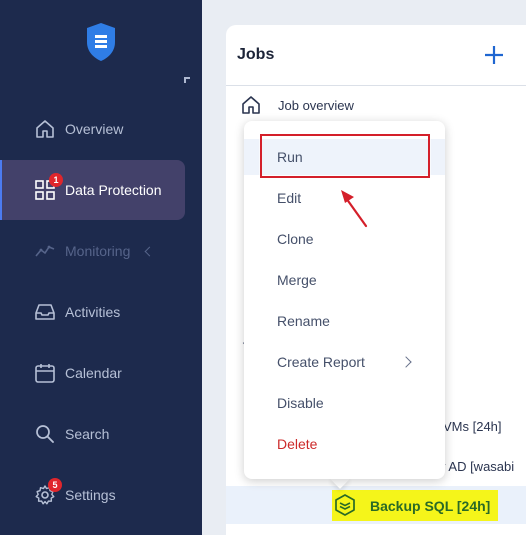  I want to click on sidebar-item-label: Calendar, so click(93, 373).